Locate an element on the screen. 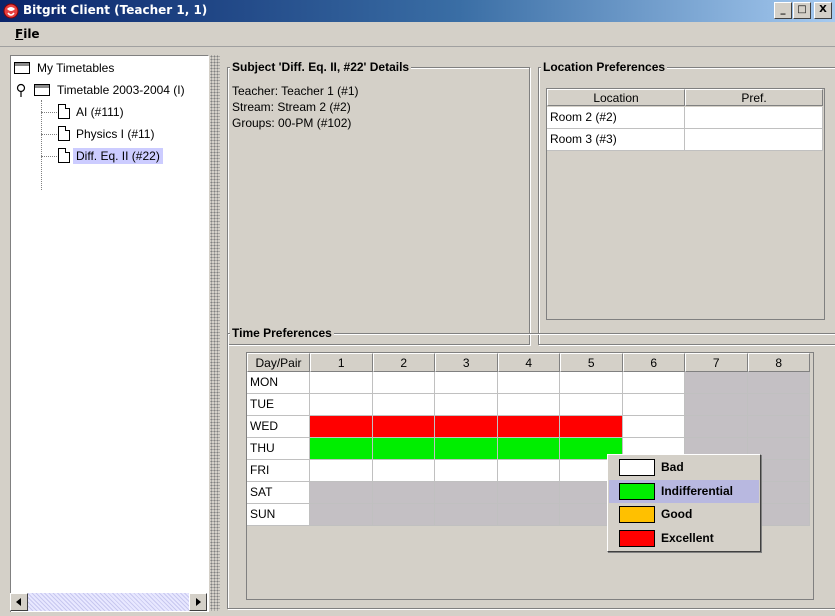 The height and width of the screenshot is (616, 835). day-label-mon: MON is located at coordinates (278, 383).